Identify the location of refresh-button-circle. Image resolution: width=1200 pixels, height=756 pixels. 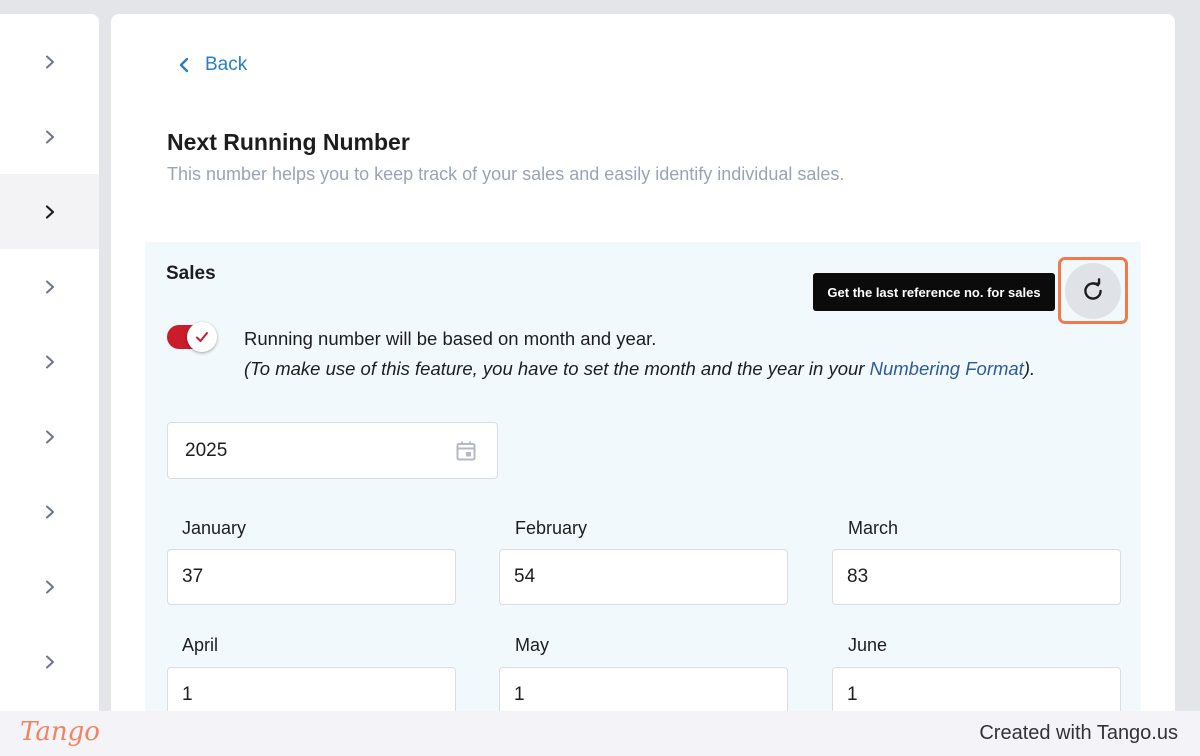
(1093, 290).